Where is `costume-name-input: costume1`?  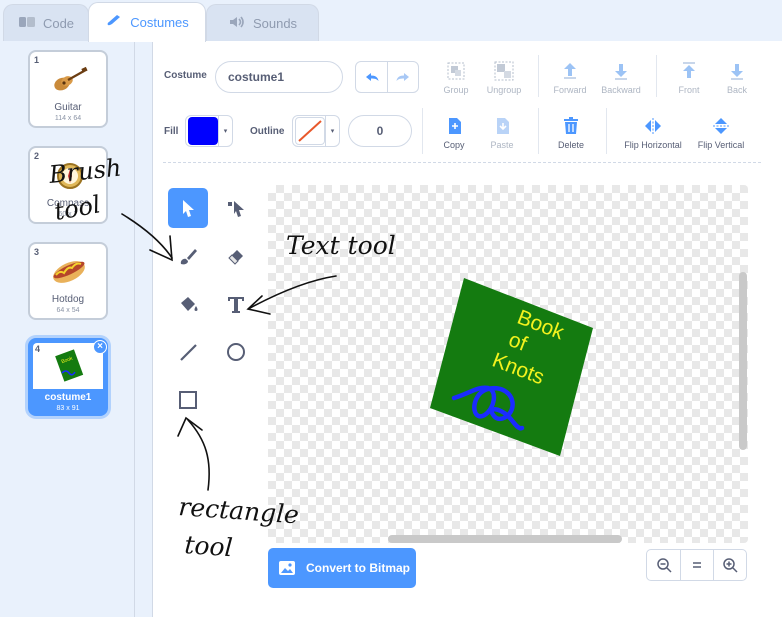
costume-name-input: costume1 is located at coordinates (279, 77).